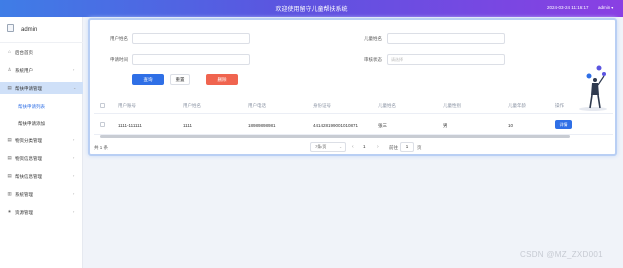 This screenshot has width=623, height=268. Describe the element at coordinates (353, 147) in the screenshot. I see `prev-page-icon: ‹` at that location.